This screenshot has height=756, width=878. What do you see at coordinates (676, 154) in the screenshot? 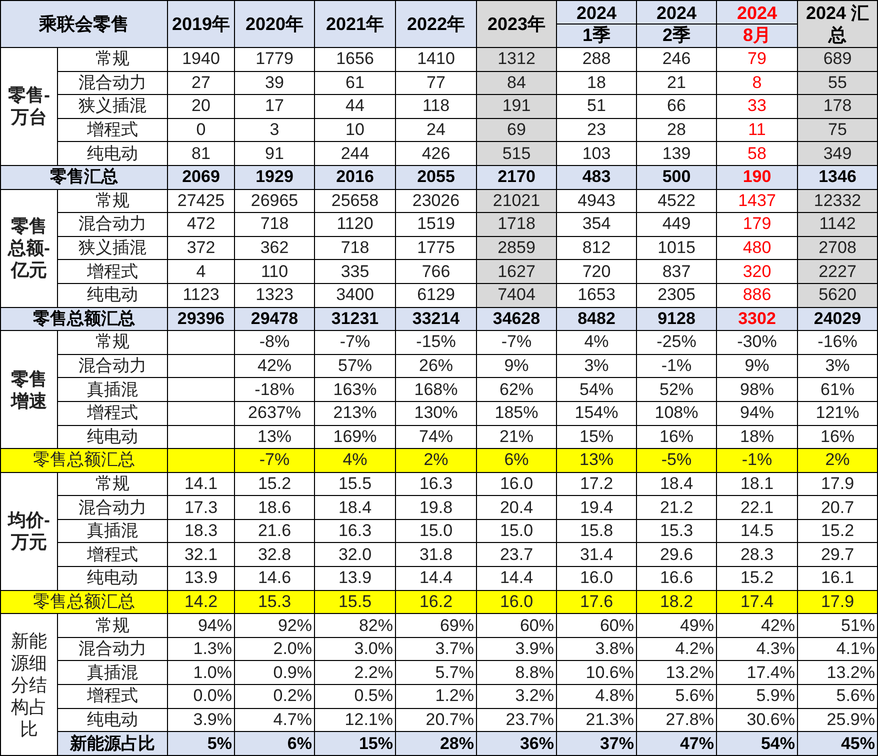
I see `table-cell: 139` at bounding box center [676, 154].